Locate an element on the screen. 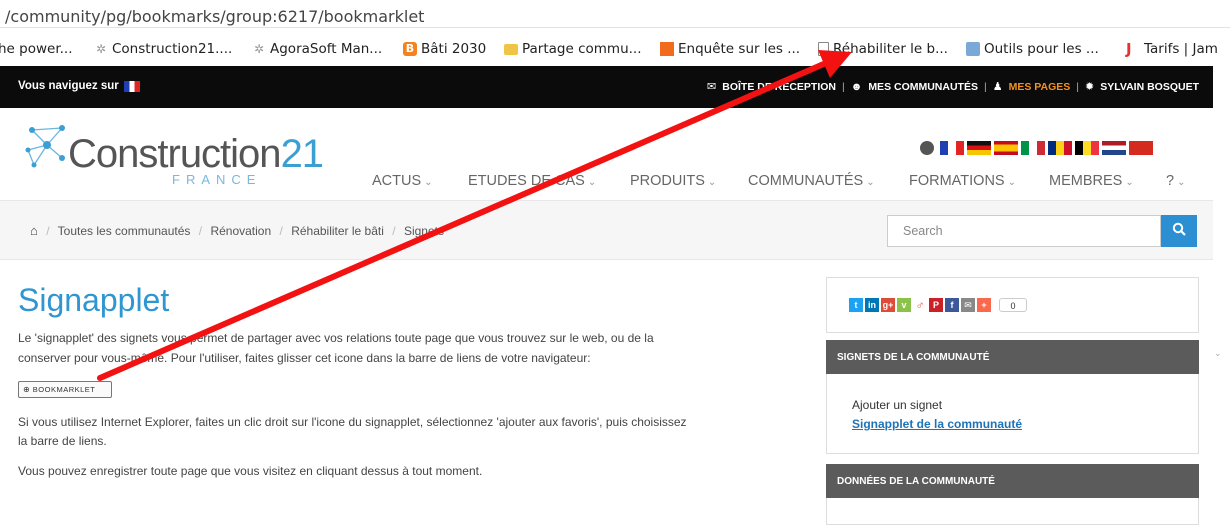 This screenshot has height=525, width=1230. delicious-icon: ♂ is located at coordinates (920, 305).